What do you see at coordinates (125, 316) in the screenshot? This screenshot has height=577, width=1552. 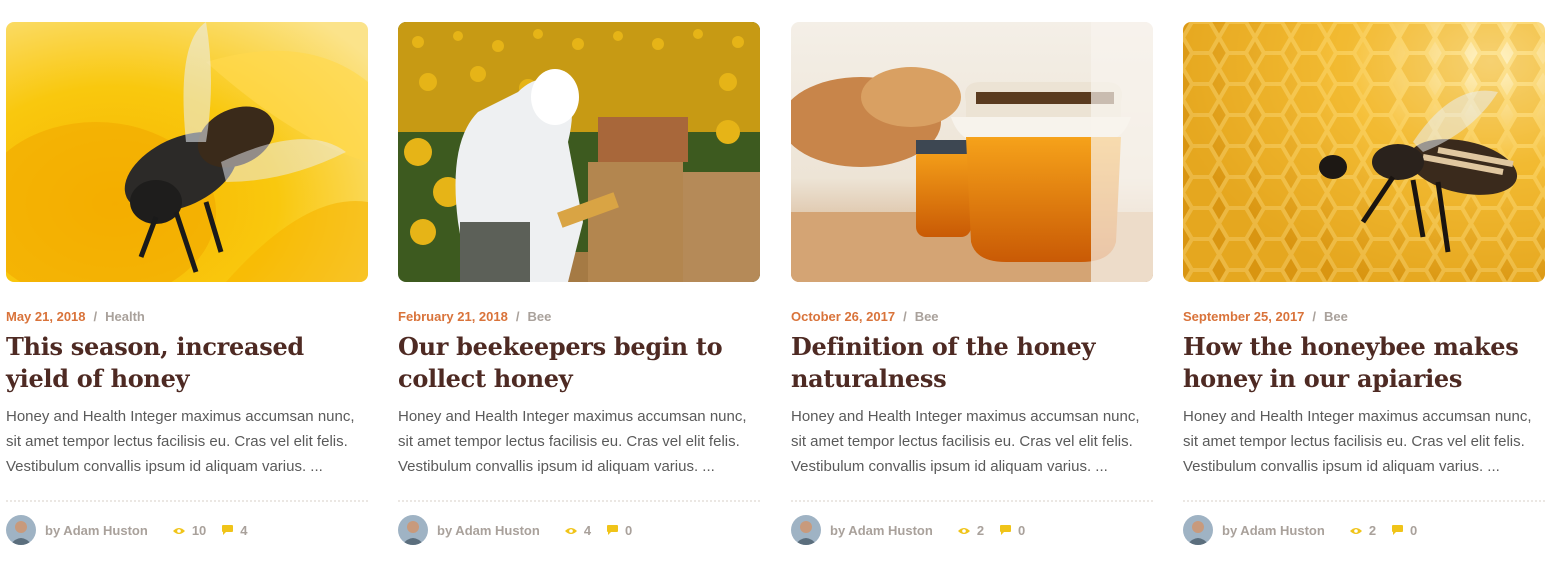 I see `post-category: Health` at bounding box center [125, 316].